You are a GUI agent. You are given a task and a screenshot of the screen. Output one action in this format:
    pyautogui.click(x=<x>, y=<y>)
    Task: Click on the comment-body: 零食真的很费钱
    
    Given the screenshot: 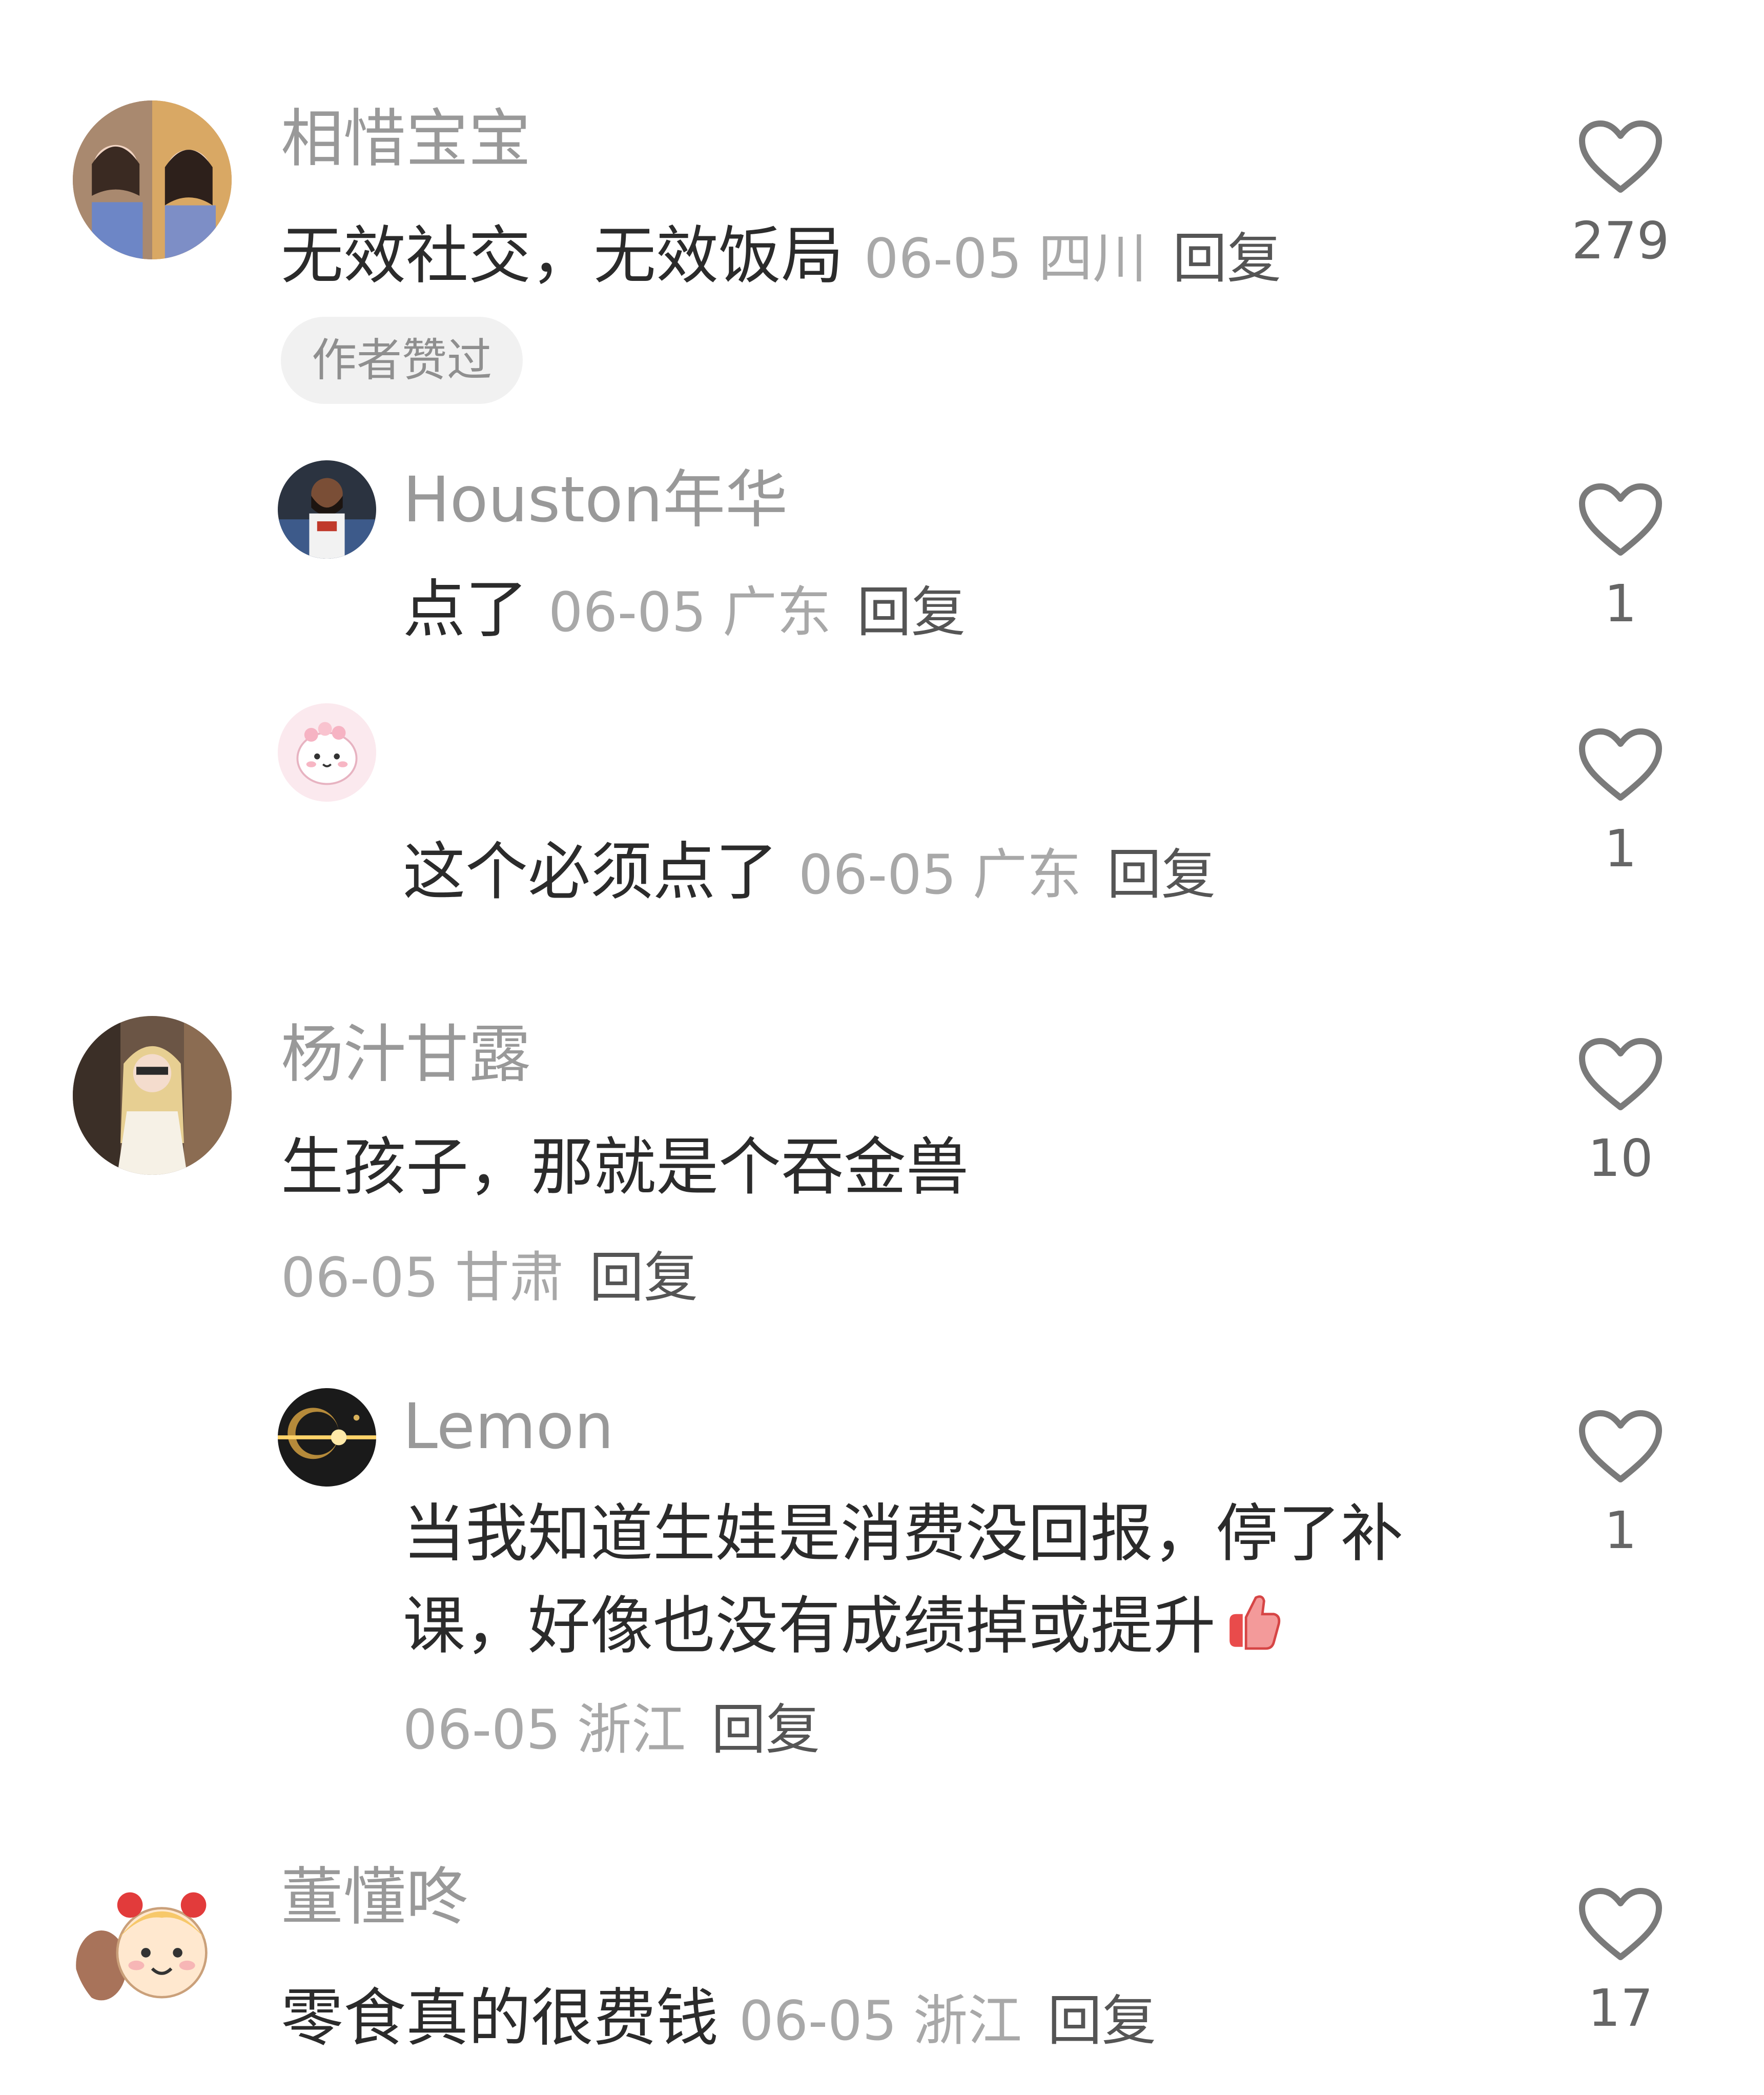 What is the action you would take?
    pyautogui.click(x=500, y=2018)
    